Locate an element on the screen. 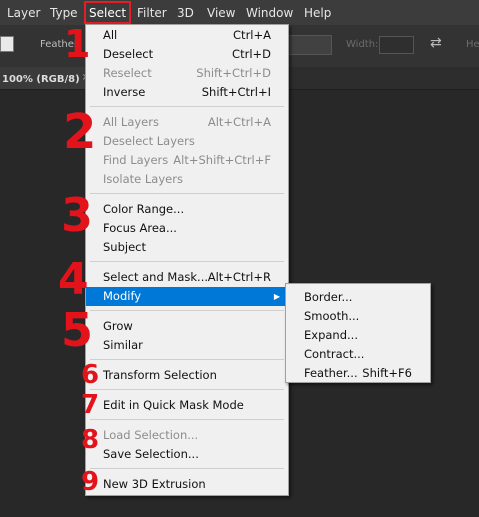 The height and width of the screenshot is (517, 479). menu-item-shortcut: Alt+Shift+Ctrl+F is located at coordinates (222, 160).